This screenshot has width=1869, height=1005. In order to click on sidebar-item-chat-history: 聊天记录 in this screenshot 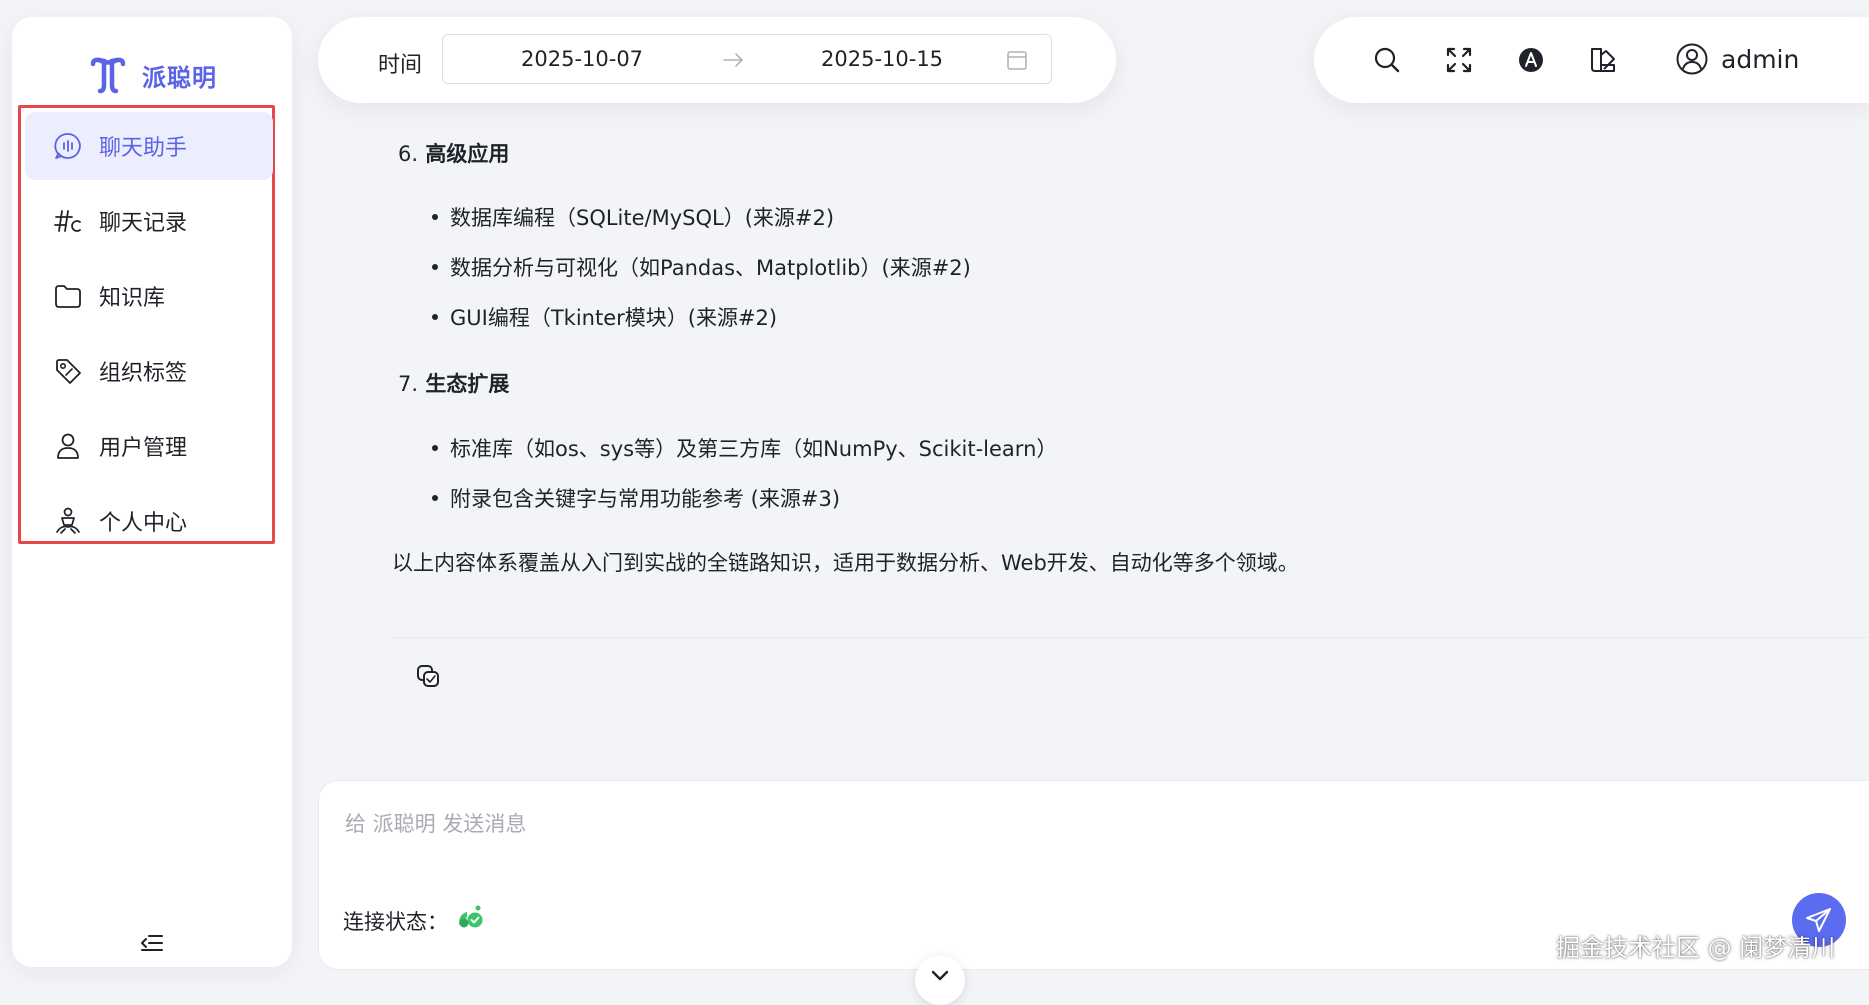, I will do `click(149, 221)`.